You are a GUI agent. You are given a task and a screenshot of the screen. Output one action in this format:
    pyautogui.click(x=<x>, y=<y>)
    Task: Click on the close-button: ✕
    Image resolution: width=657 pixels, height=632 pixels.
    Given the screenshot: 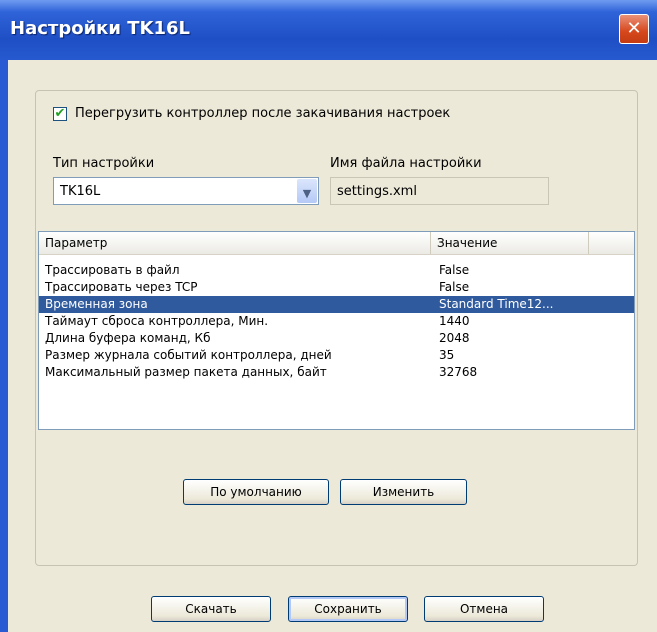 What is the action you would take?
    pyautogui.click(x=634, y=29)
    